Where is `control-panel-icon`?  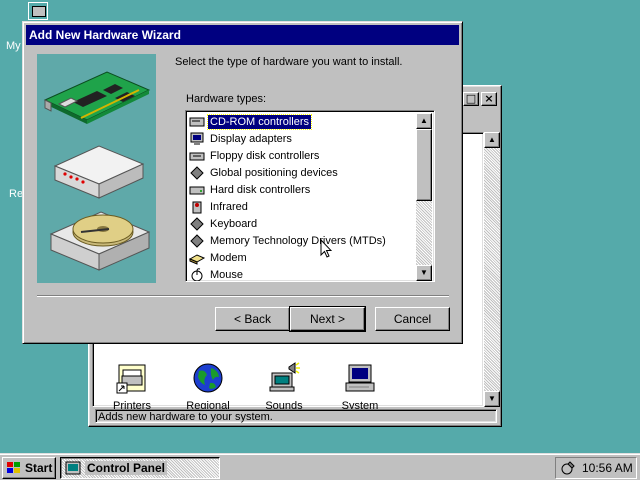 control-panel-icon is located at coordinates (73, 468).